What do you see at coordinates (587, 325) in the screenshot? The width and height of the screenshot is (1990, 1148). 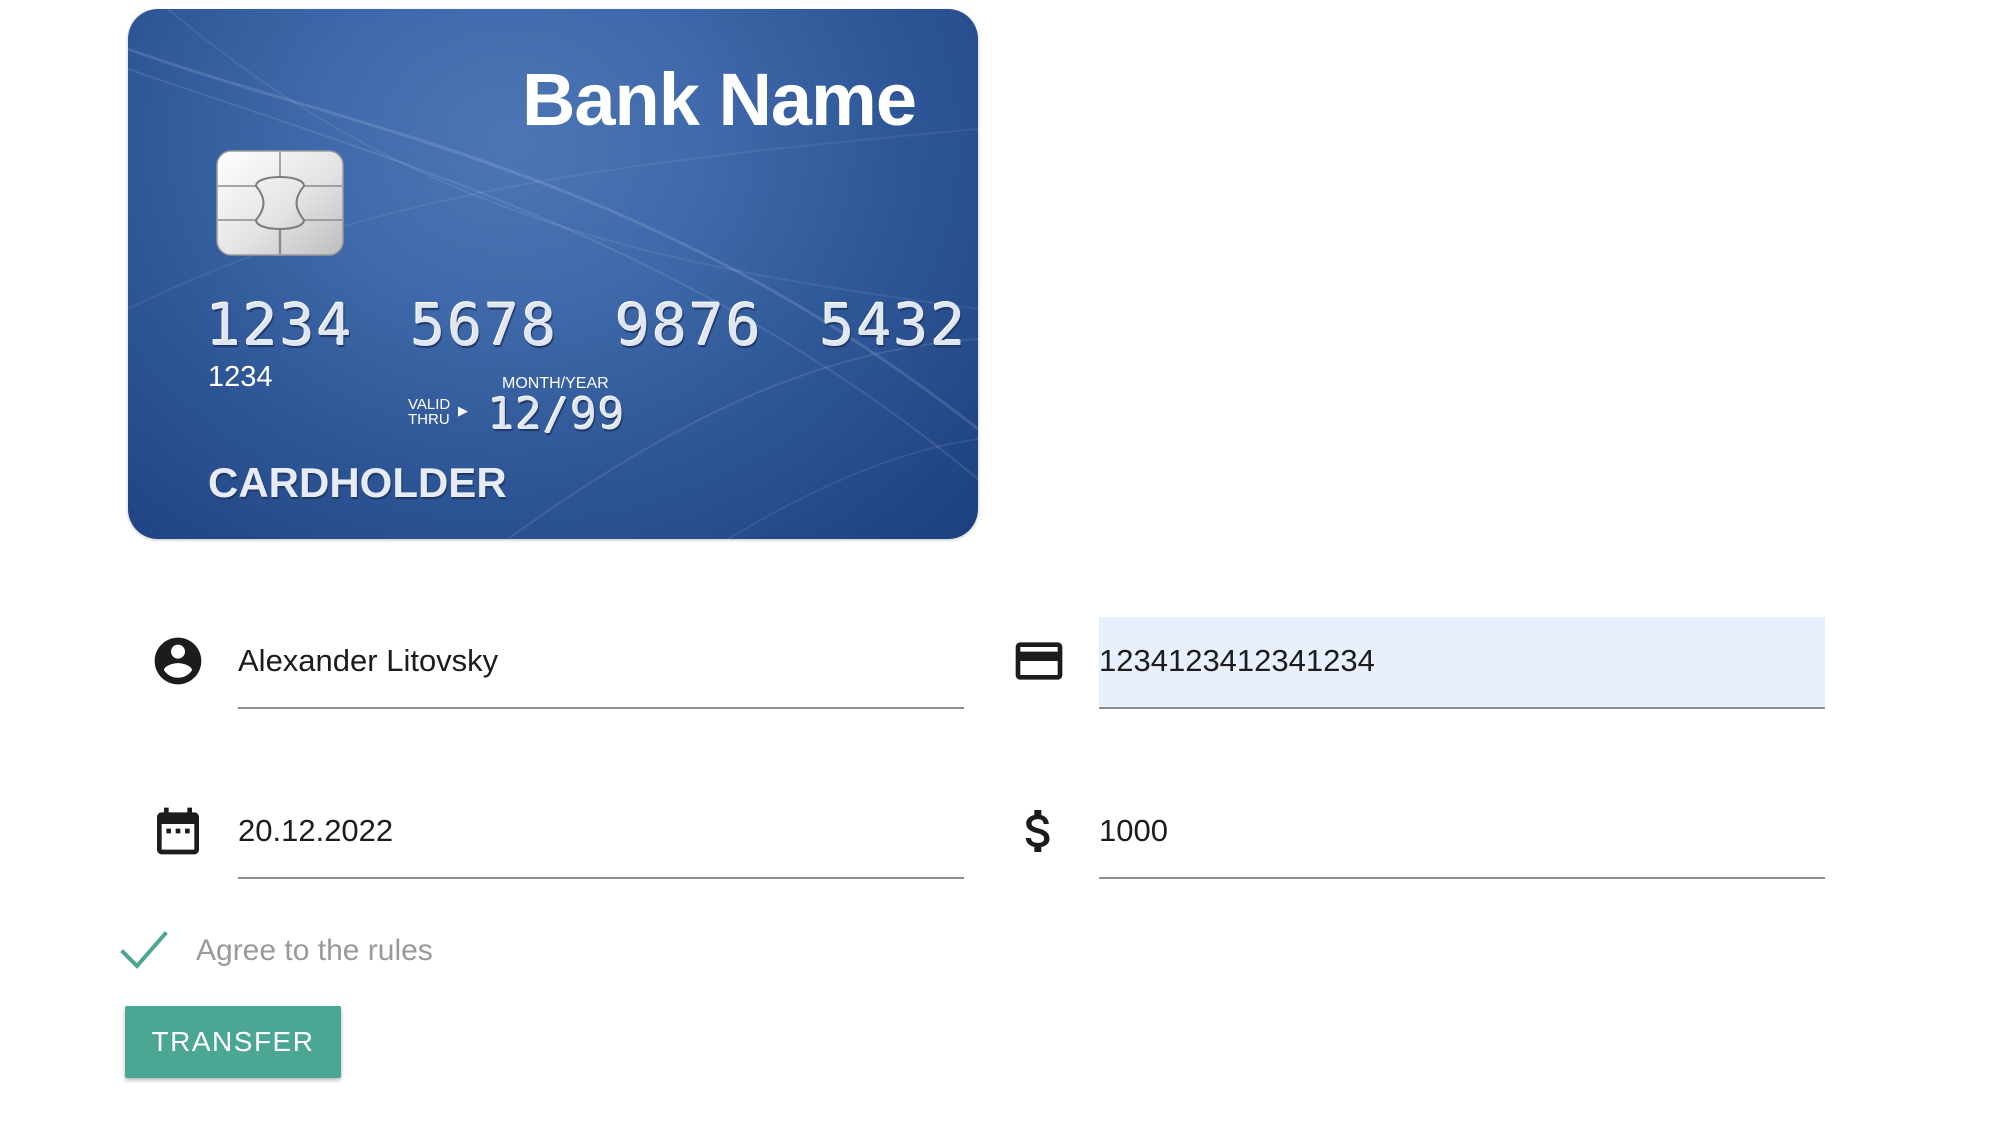 I see `card-number-embossed: 1234 5678 9876 5432` at bounding box center [587, 325].